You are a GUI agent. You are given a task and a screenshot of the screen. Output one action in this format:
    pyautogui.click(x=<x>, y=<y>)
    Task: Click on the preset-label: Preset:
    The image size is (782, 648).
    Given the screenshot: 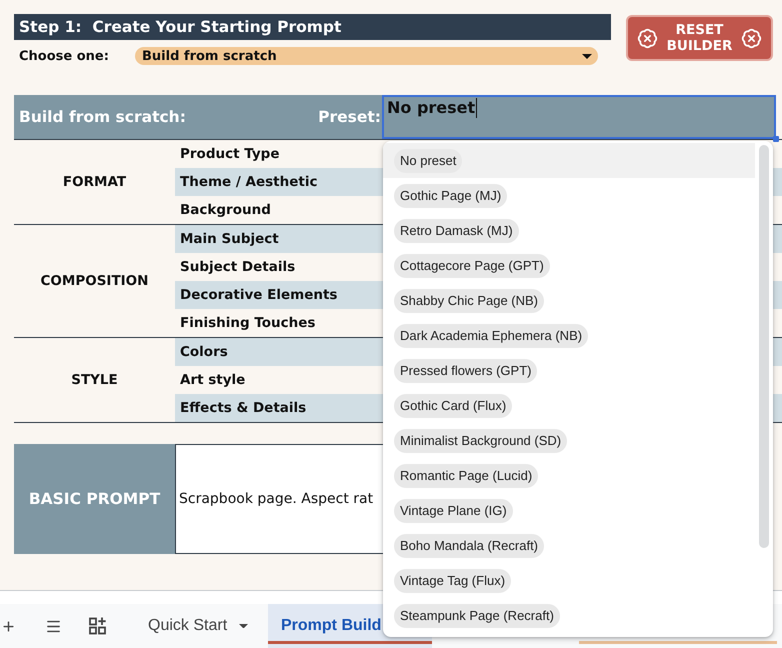 What is the action you would take?
    pyautogui.click(x=349, y=117)
    